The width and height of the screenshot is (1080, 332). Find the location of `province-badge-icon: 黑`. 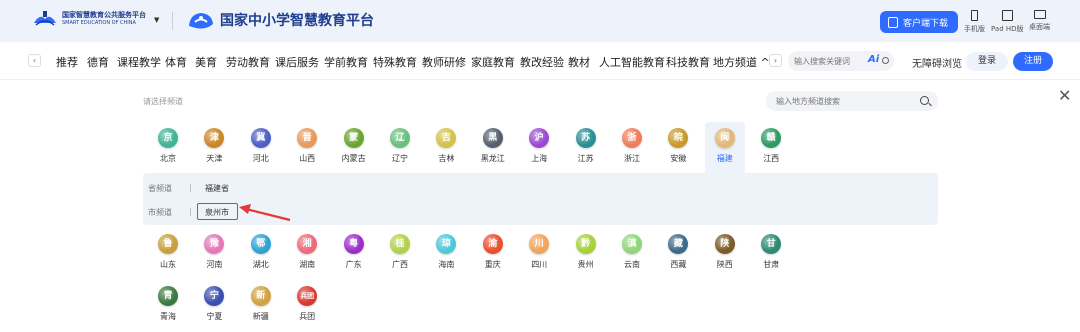

province-badge-icon: 黑 is located at coordinates (492, 138).